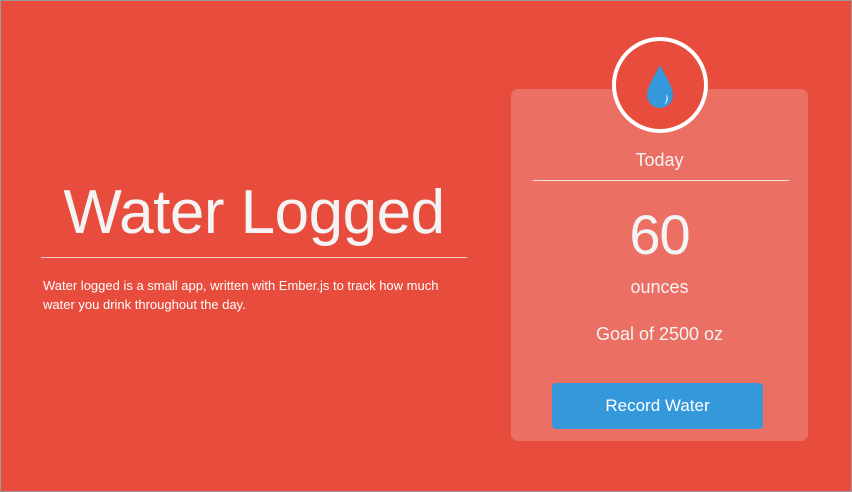 The height and width of the screenshot is (492, 852). Describe the element at coordinates (254, 257) in the screenshot. I see `title-divider` at that location.